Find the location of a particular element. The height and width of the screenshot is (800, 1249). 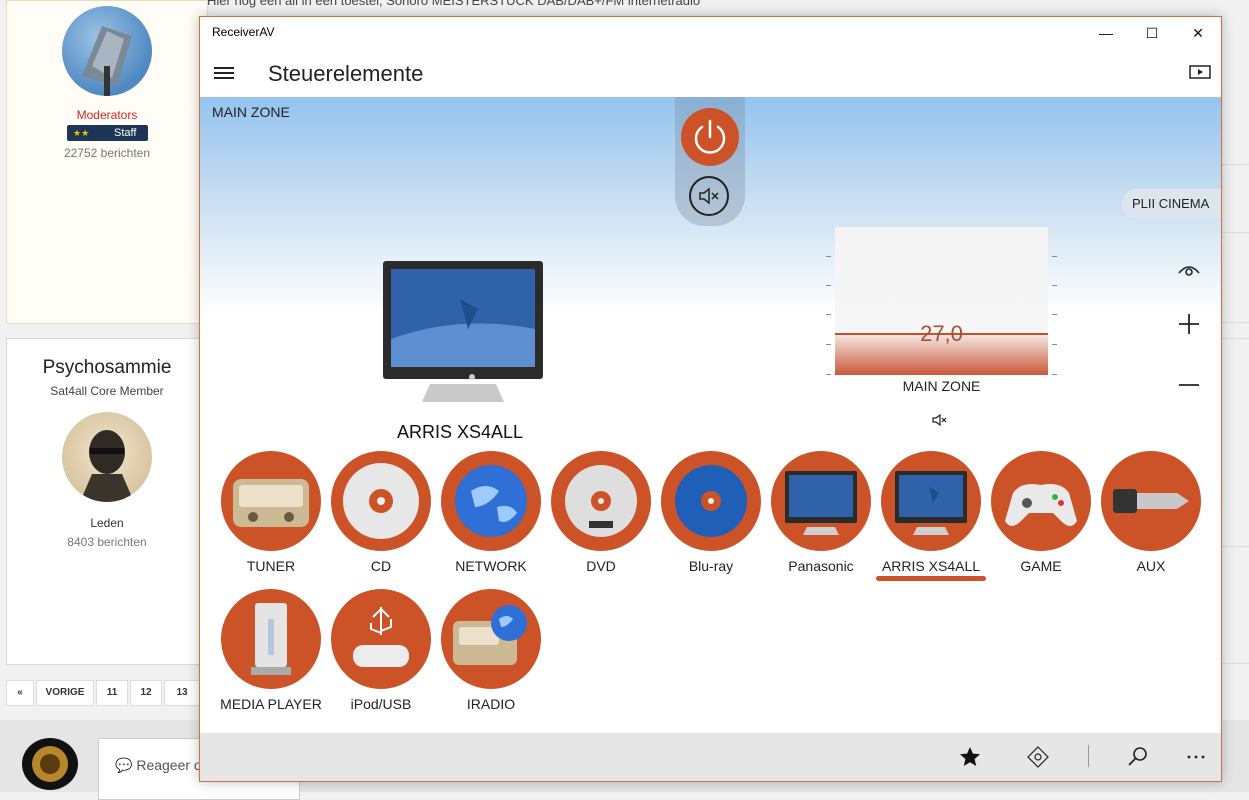

volume-scale-right is located at coordinates (1054, 302).